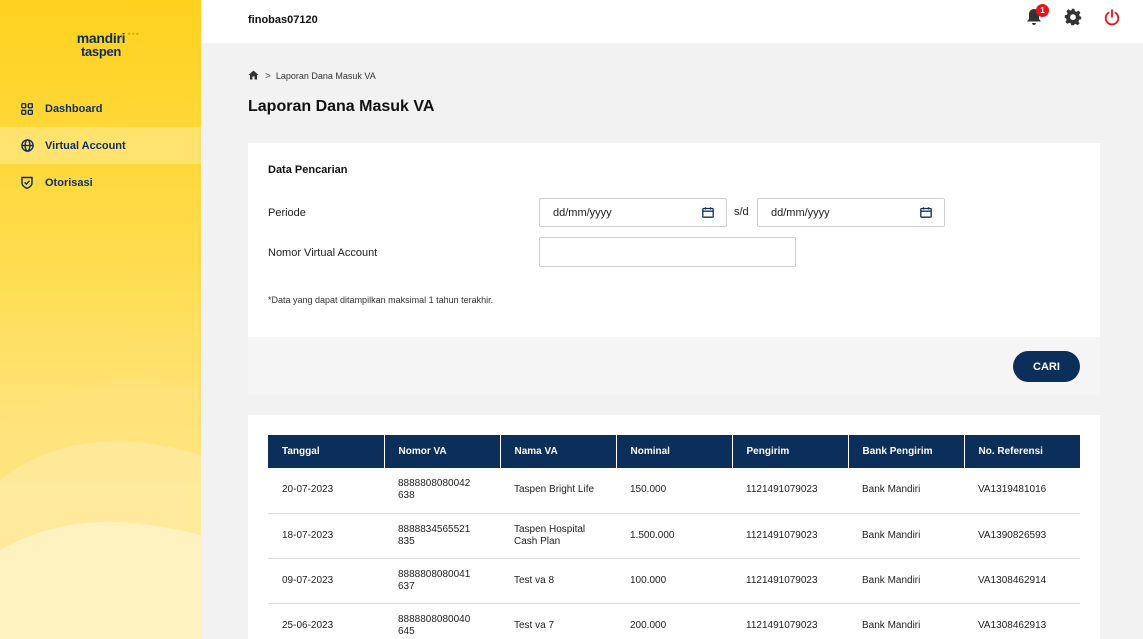  What do you see at coordinates (441, 451) in the screenshot?
I see `column-header: Nomor VA` at bounding box center [441, 451].